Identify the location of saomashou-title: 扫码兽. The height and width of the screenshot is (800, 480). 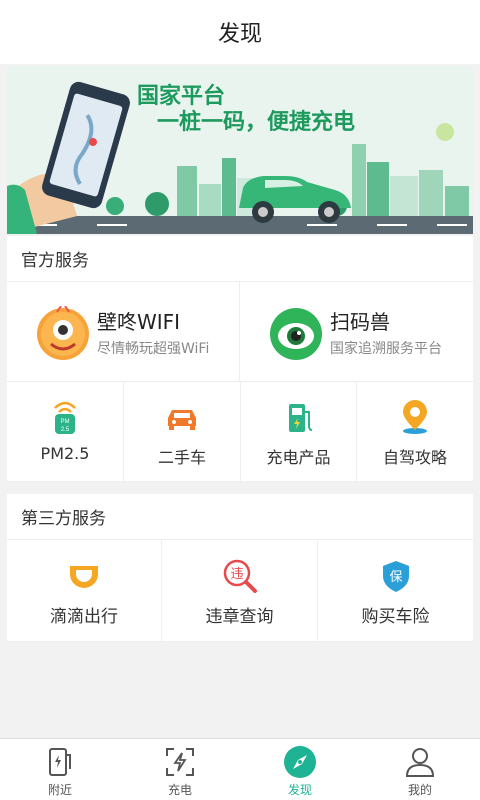
(360, 322).